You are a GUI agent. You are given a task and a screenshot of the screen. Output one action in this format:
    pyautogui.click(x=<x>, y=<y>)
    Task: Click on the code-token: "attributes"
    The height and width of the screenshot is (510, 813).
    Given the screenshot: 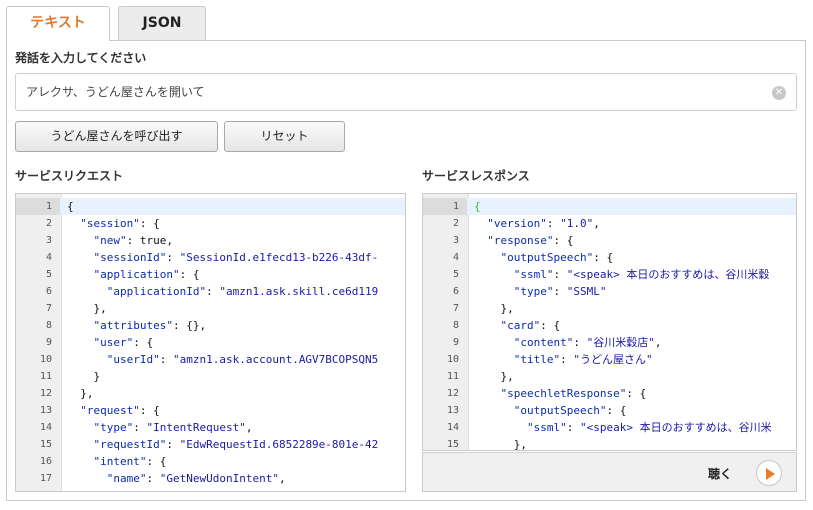 What is the action you would take?
    pyautogui.click(x=133, y=325)
    